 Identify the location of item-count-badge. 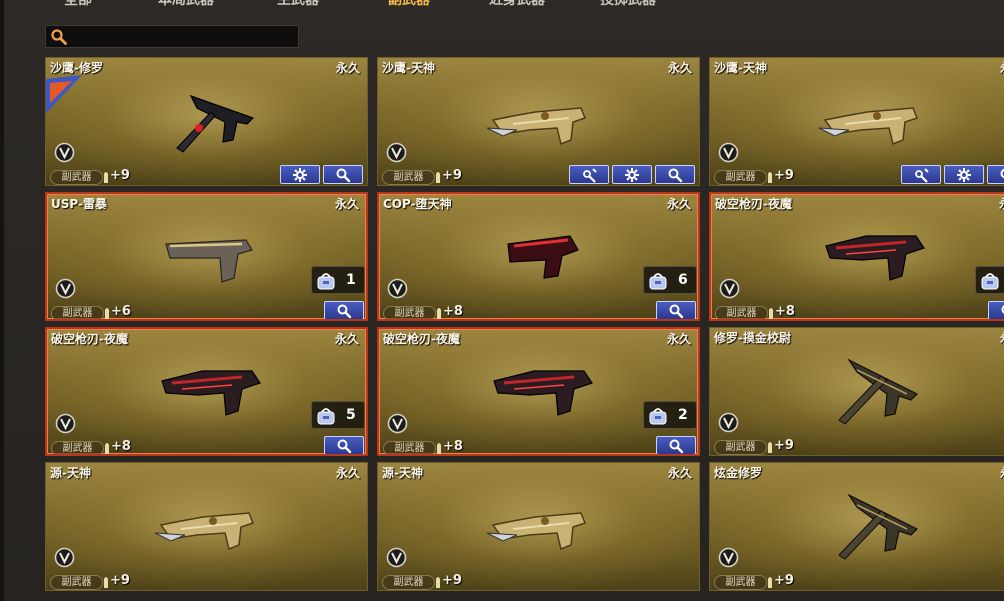
(989, 280).